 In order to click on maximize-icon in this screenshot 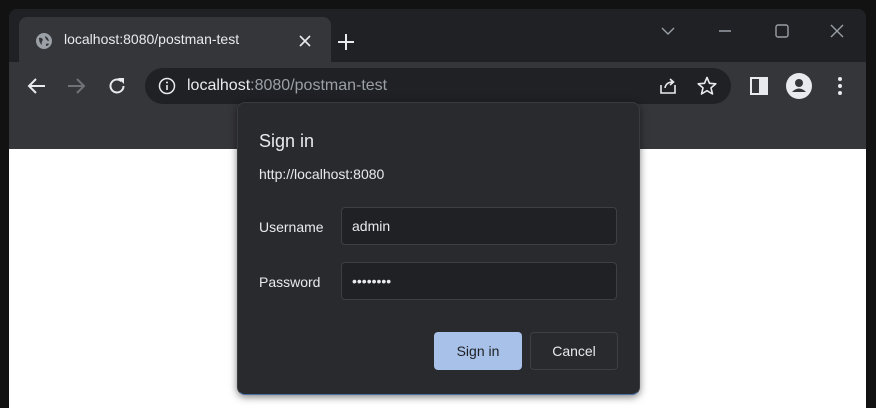, I will do `click(782, 31)`.